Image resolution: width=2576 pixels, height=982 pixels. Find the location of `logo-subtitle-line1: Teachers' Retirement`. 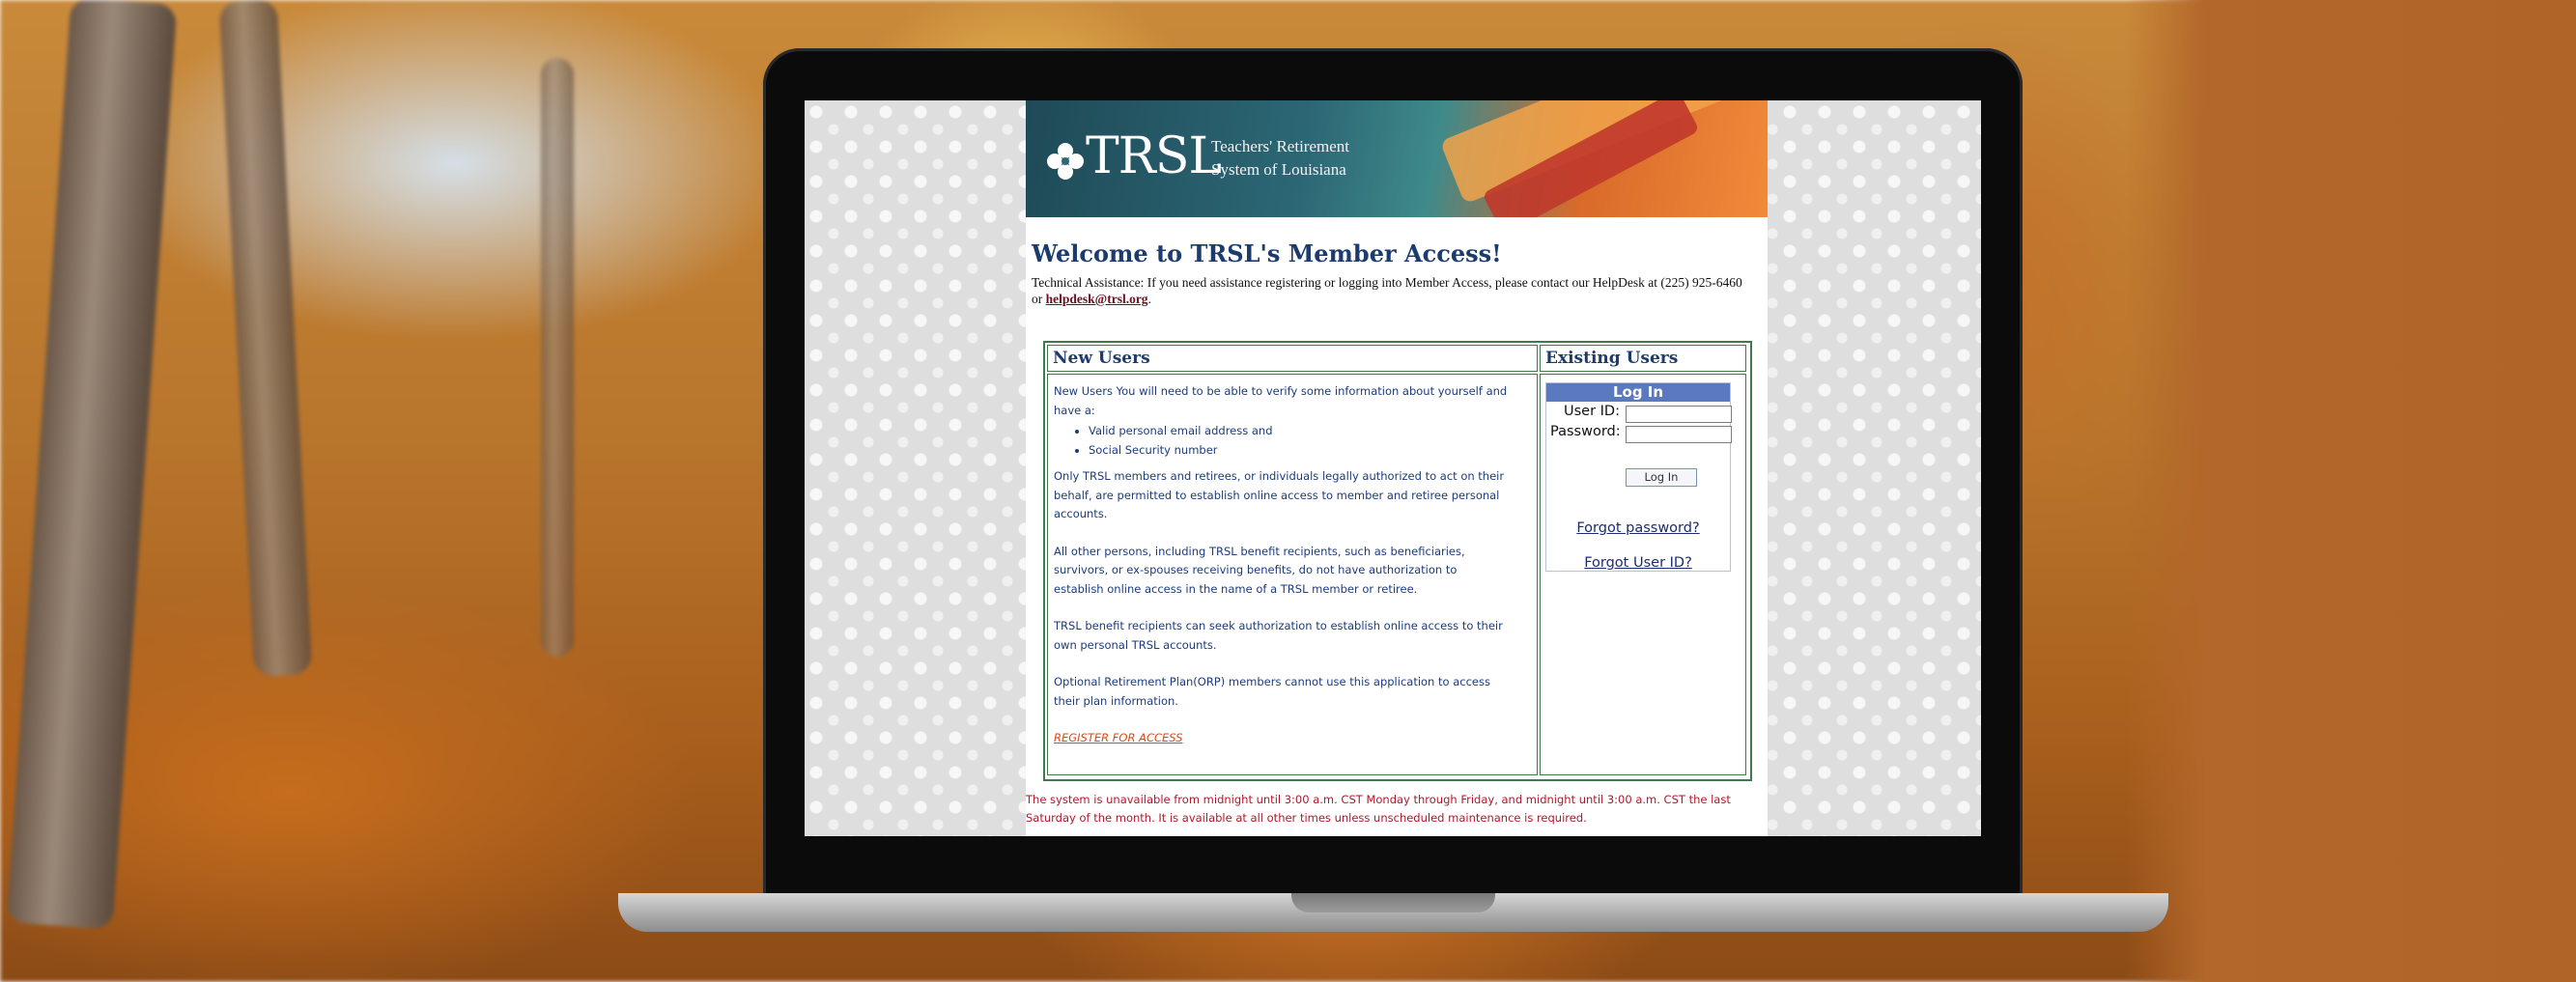

logo-subtitle-line1: Teachers' Retirement is located at coordinates (1280, 146).